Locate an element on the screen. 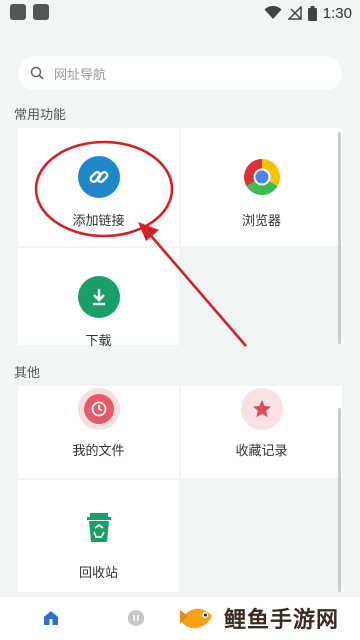 The image size is (360, 640). search-input: 网址导航 is located at coordinates (180, 73).